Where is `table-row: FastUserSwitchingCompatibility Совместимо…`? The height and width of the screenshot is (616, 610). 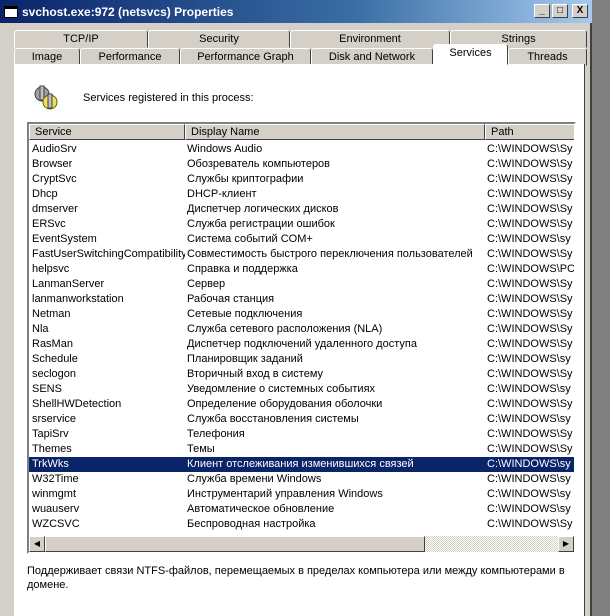
table-row: FastUserSwitchingCompatibility Совместимо… is located at coordinates (301, 254).